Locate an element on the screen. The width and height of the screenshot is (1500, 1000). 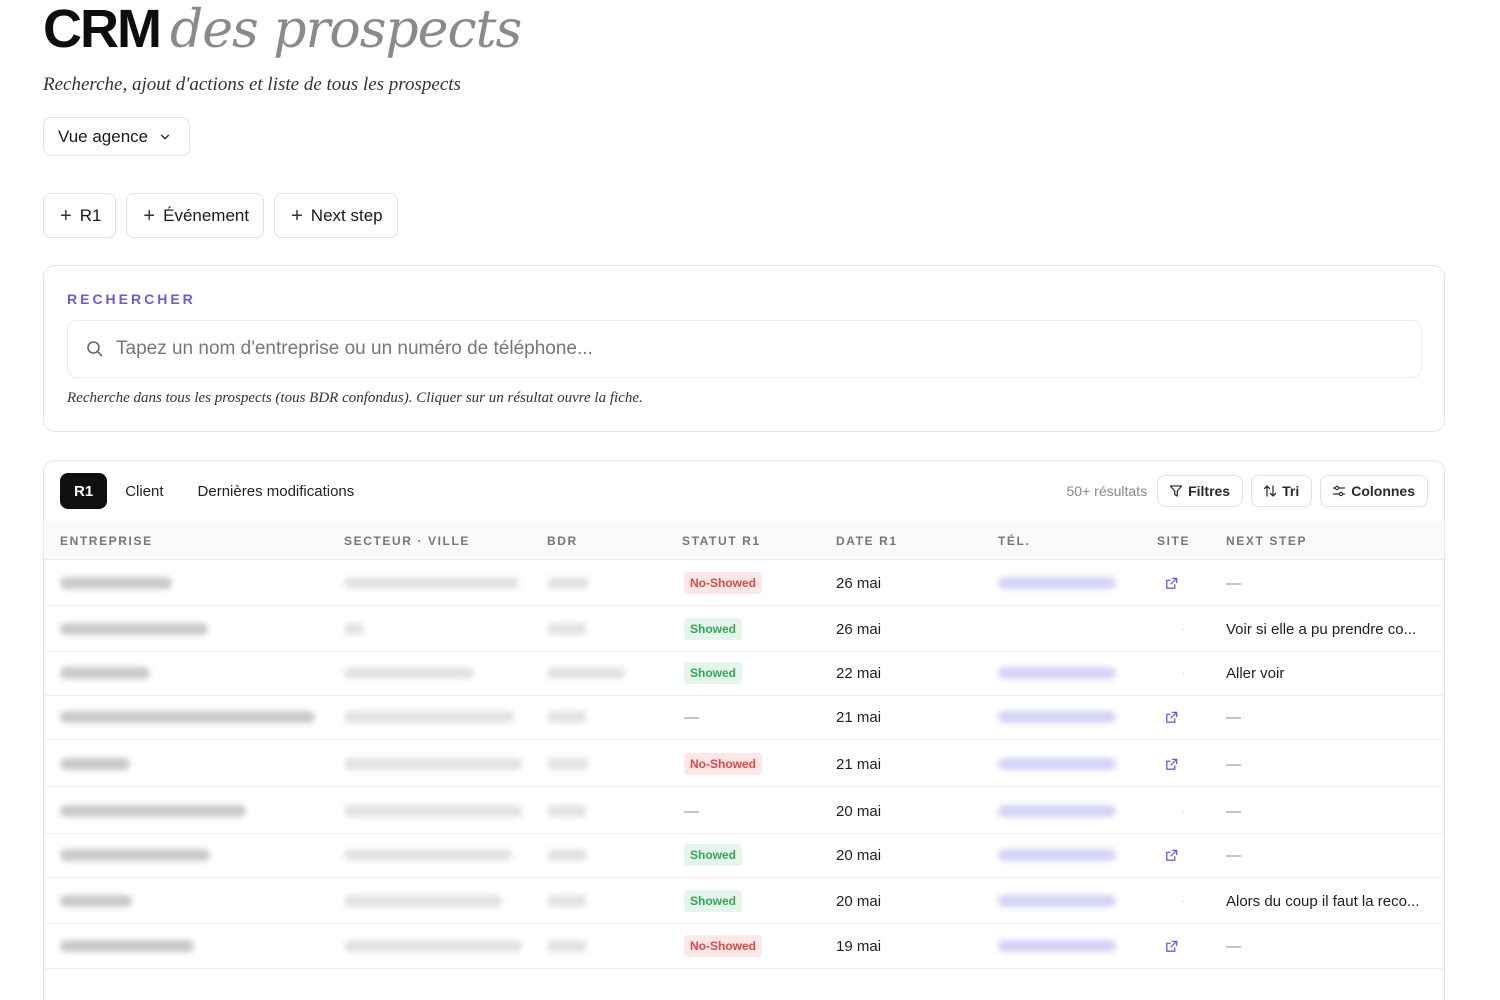
status-cell: — is located at coordinates (691, 811).